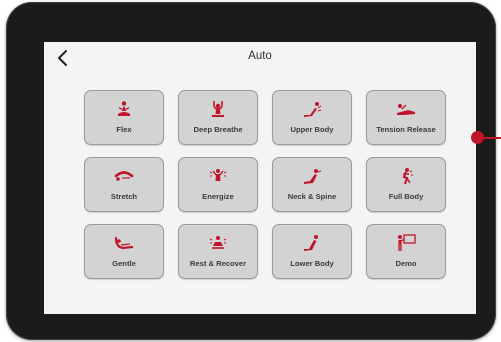 The width and height of the screenshot is (501, 342). I want to click on neck-spine-icon, so click(313, 176).